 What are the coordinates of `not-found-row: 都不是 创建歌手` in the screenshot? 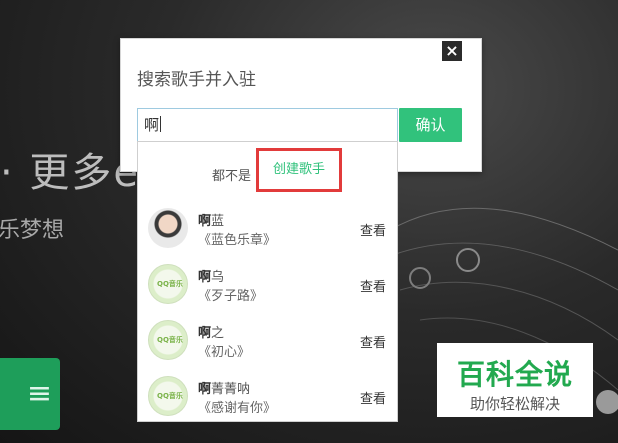 It's located at (267, 171).